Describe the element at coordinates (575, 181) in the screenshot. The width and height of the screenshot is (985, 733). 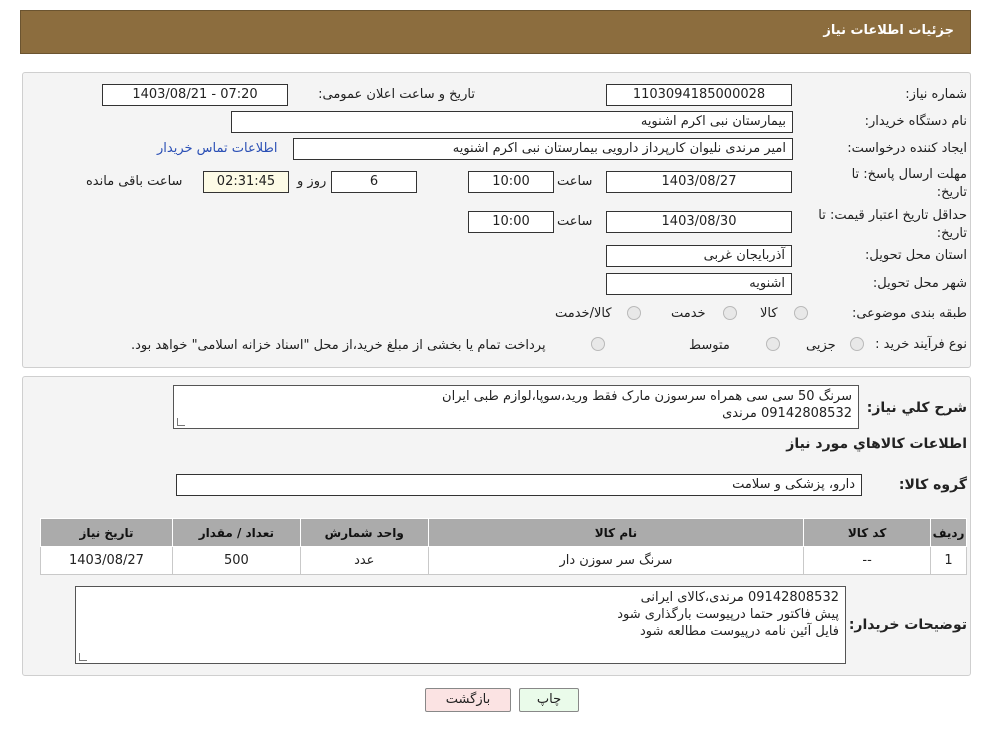
I see `deadline-hour-label: ساعت` at that location.